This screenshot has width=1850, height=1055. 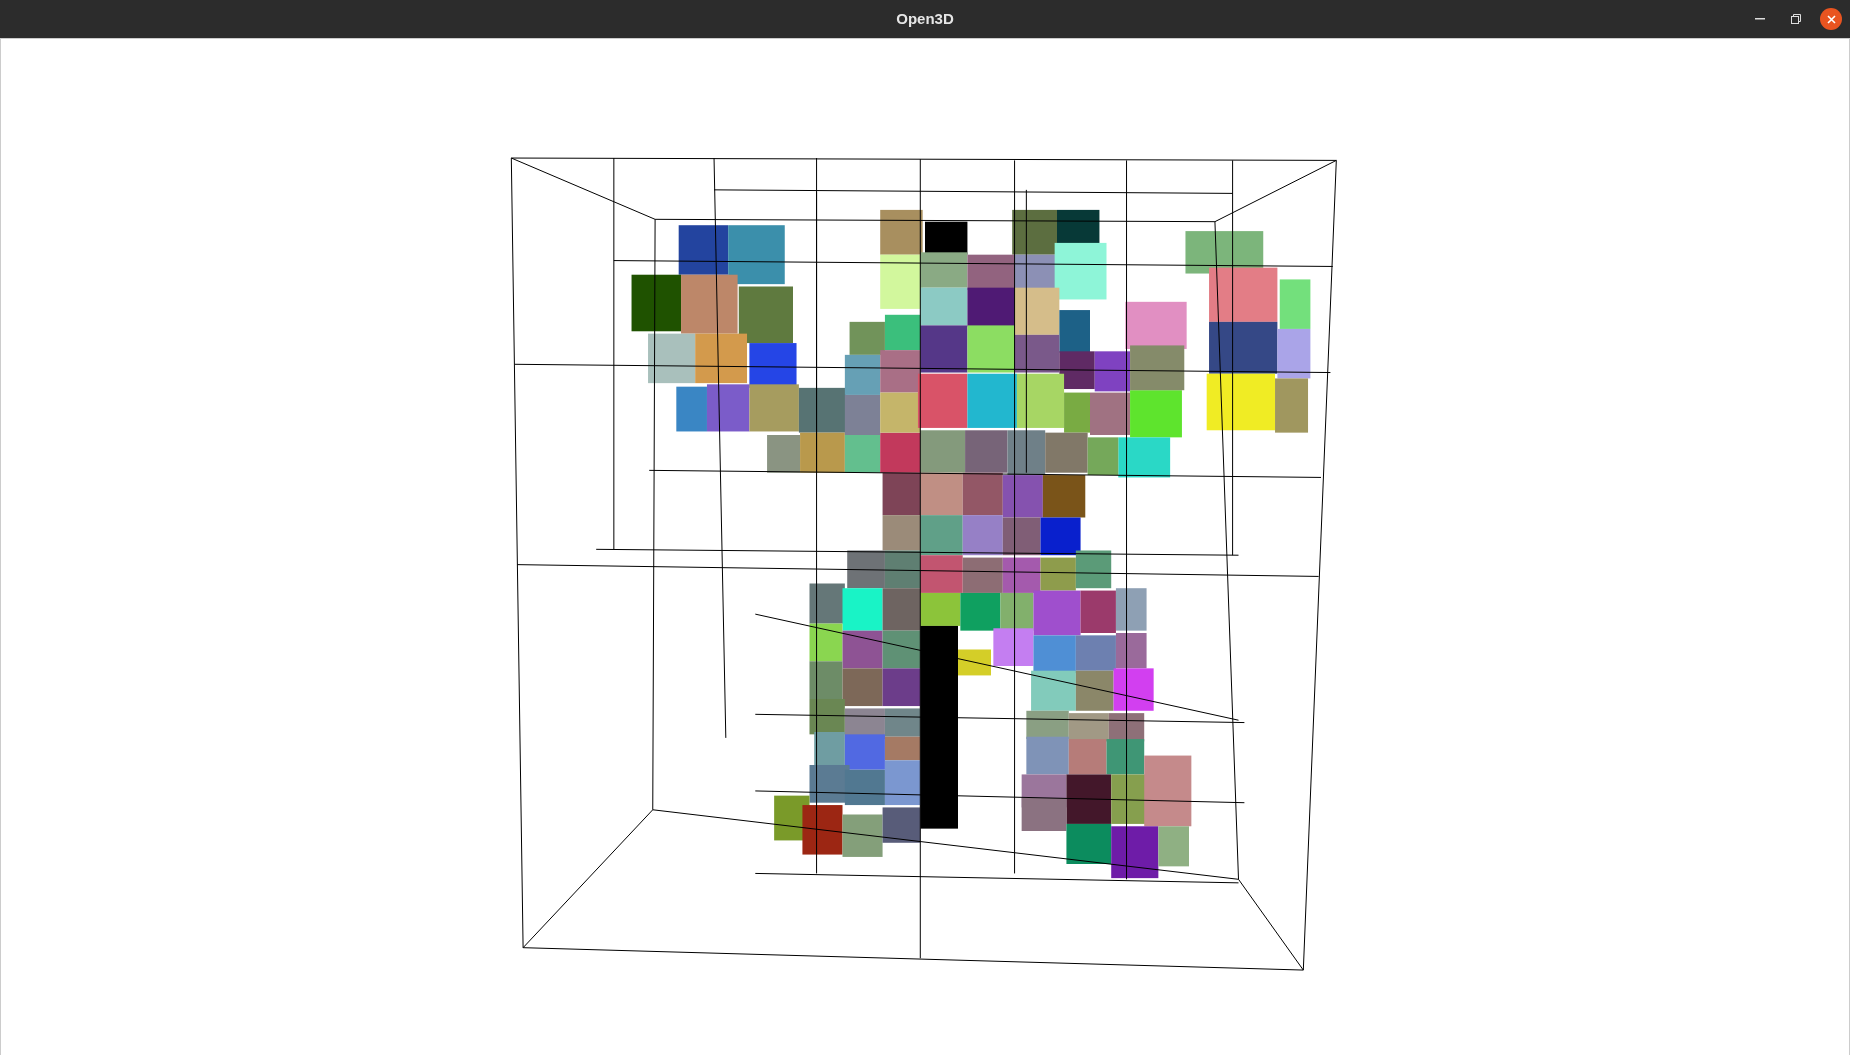 What do you see at coordinates (1796, 19) in the screenshot?
I see `restore-icon` at bounding box center [1796, 19].